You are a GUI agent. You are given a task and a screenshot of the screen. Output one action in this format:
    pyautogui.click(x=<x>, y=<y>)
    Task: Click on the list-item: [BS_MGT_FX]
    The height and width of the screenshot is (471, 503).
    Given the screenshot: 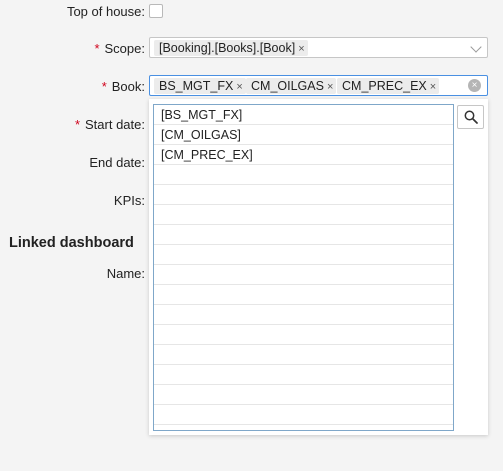 What is the action you would take?
    pyautogui.click(x=303, y=115)
    